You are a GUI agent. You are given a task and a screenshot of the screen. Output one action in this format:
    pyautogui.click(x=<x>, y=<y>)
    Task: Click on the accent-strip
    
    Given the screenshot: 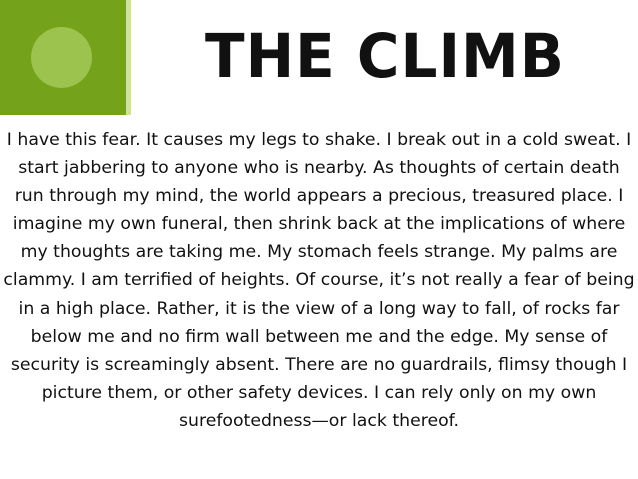 What is the action you would take?
    pyautogui.click(x=128, y=57)
    